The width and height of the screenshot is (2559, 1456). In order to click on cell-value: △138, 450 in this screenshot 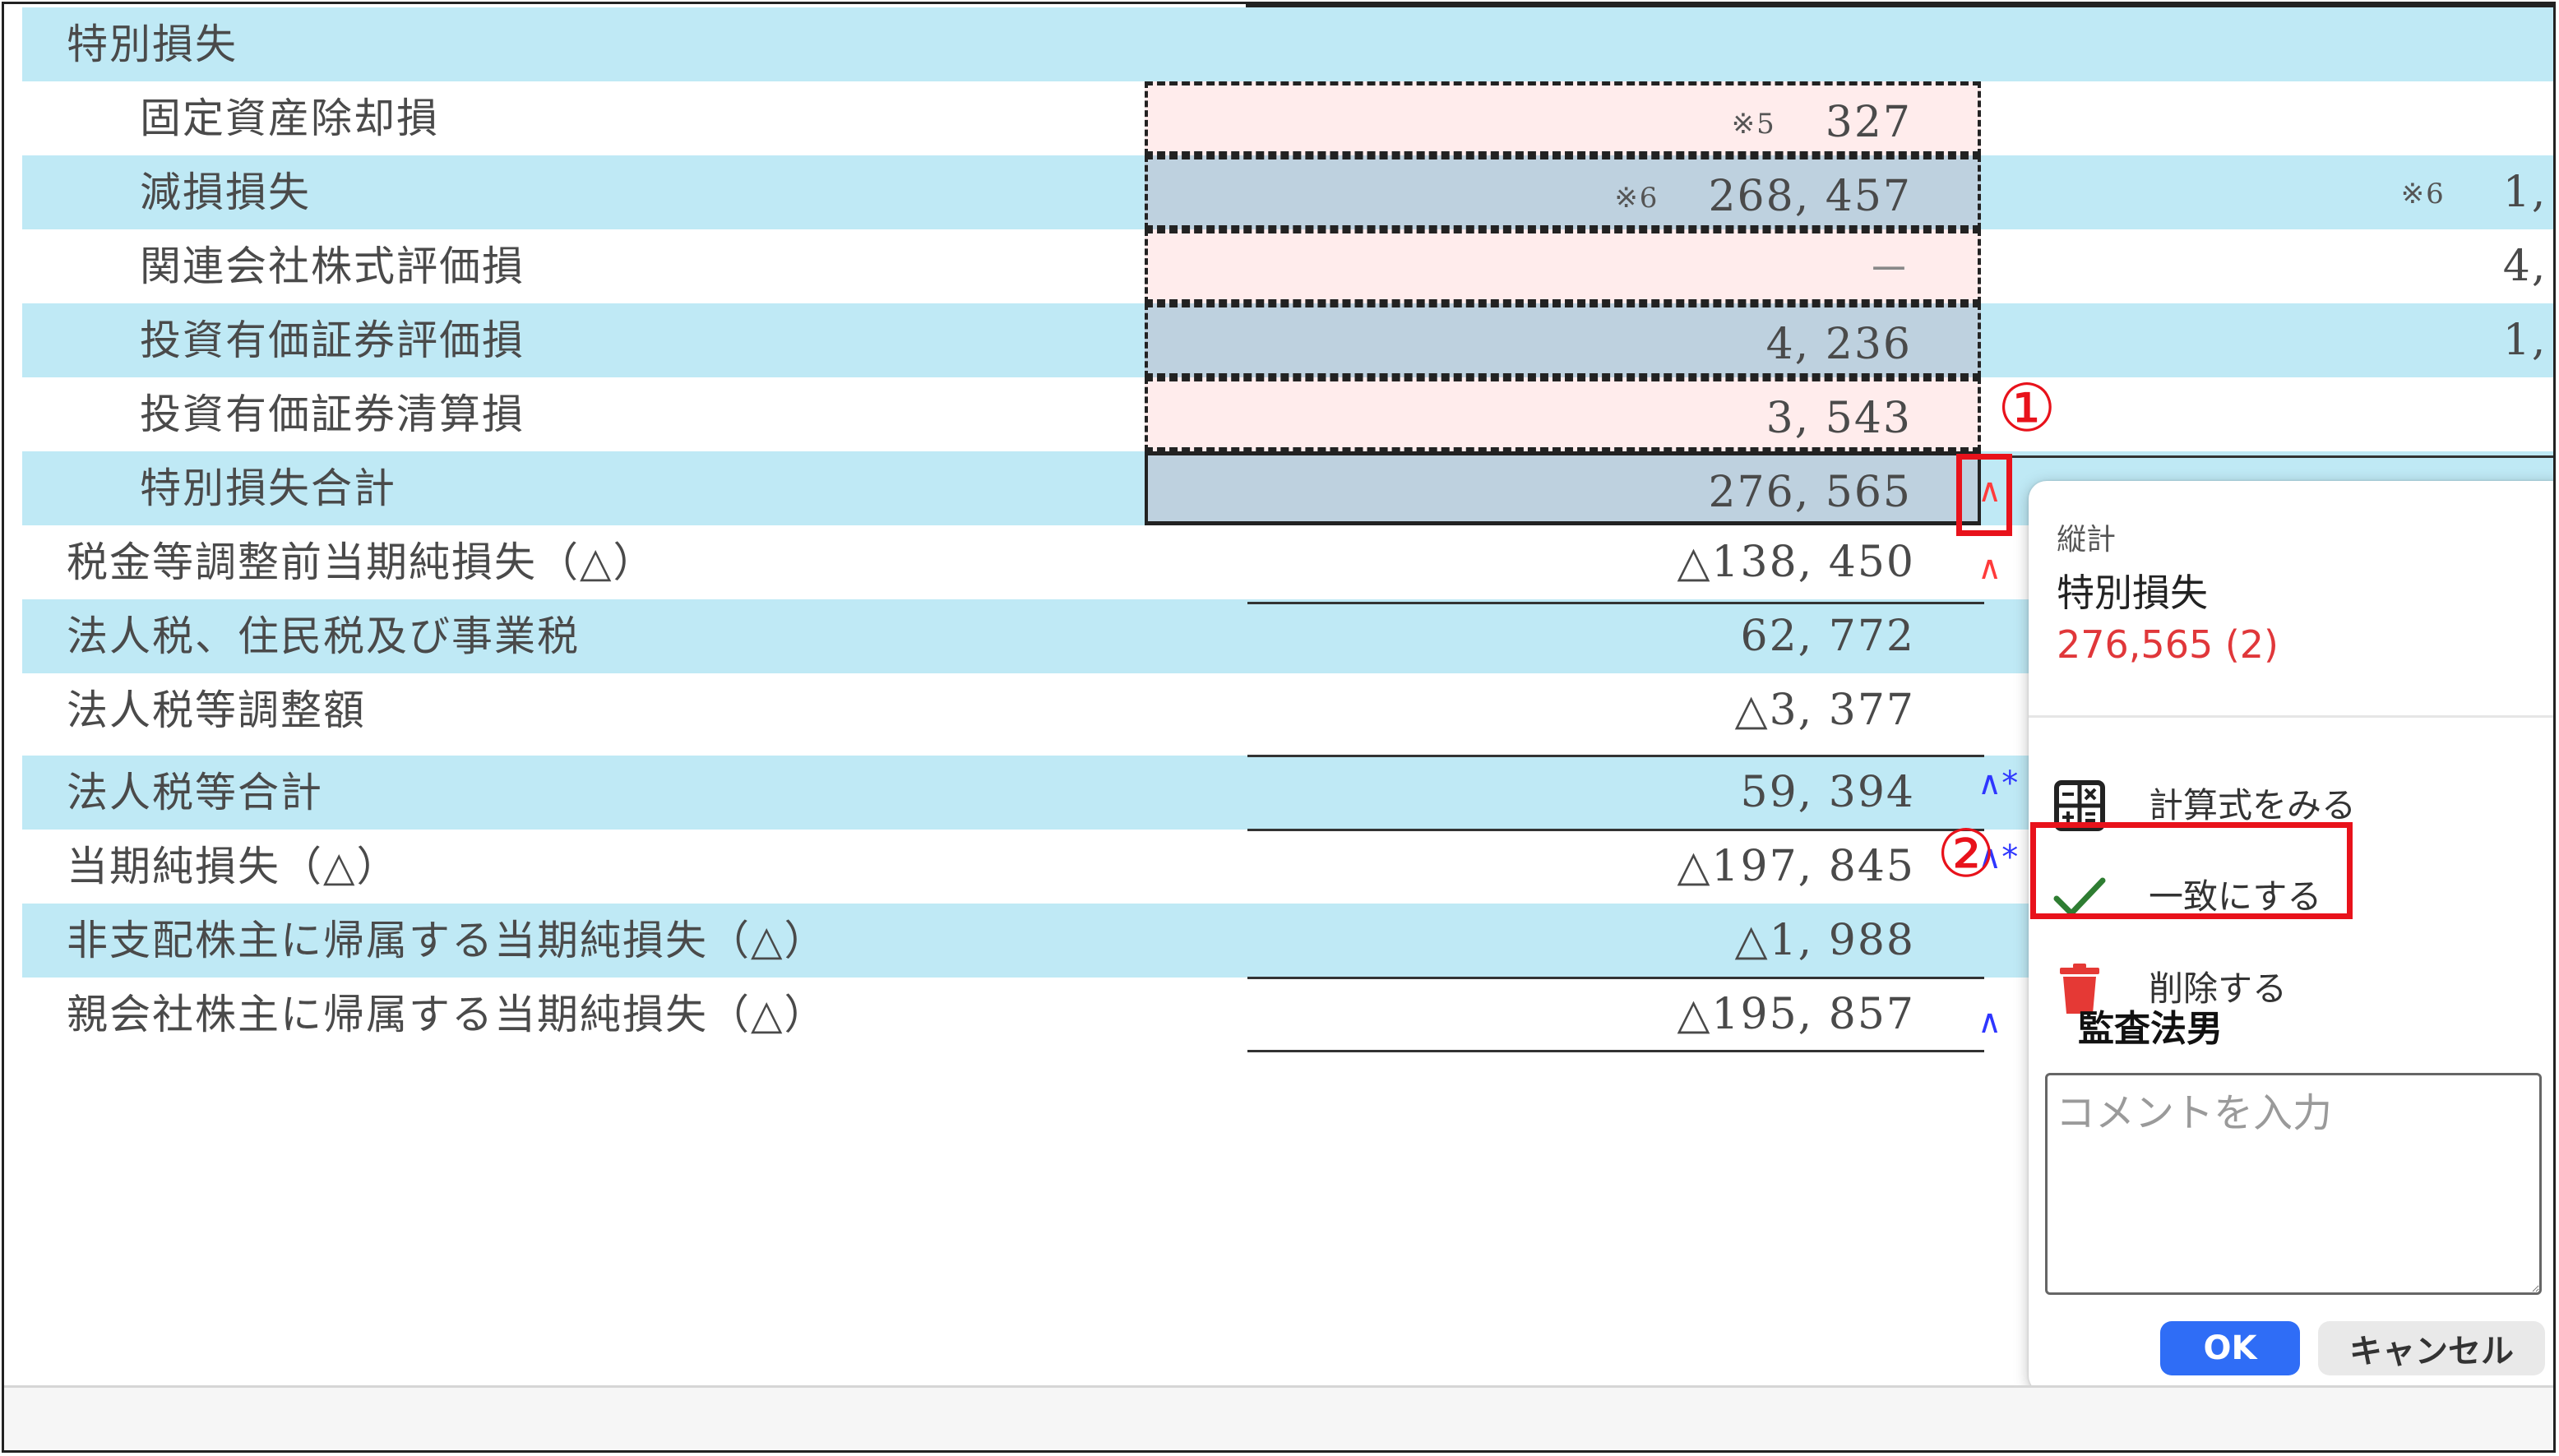, I will do `click(1796, 562)`.